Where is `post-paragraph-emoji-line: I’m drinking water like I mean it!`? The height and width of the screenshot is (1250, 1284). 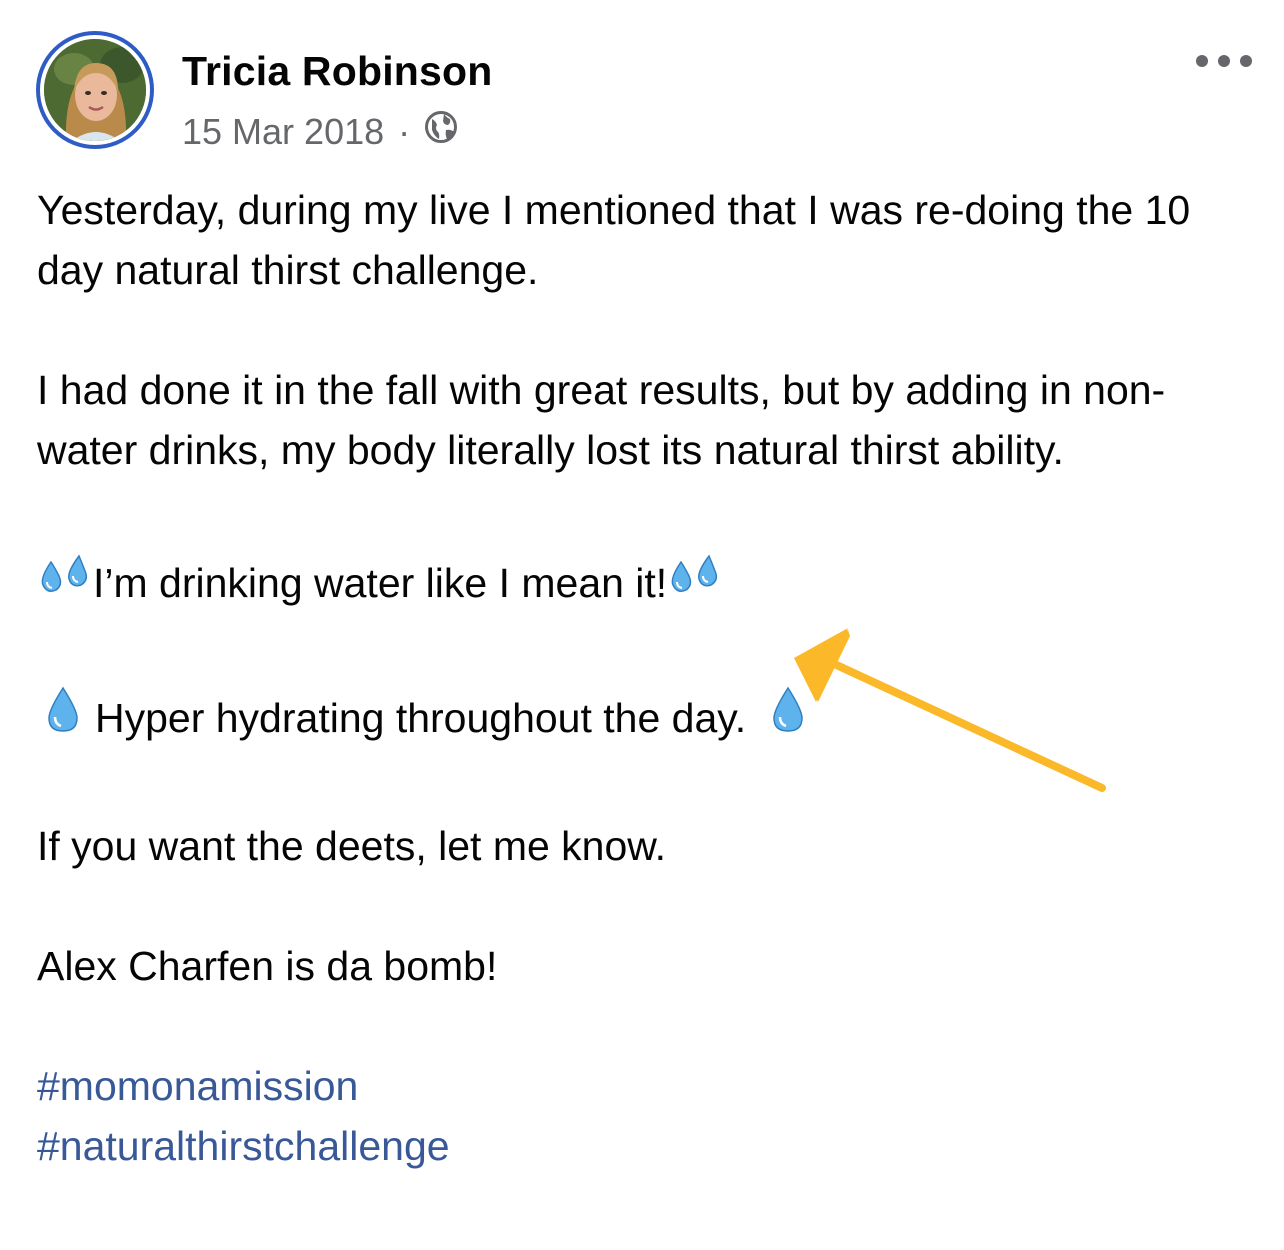
post-paragraph-emoji-line: I’m drinking water like I mean it! is located at coordinates (647, 583).